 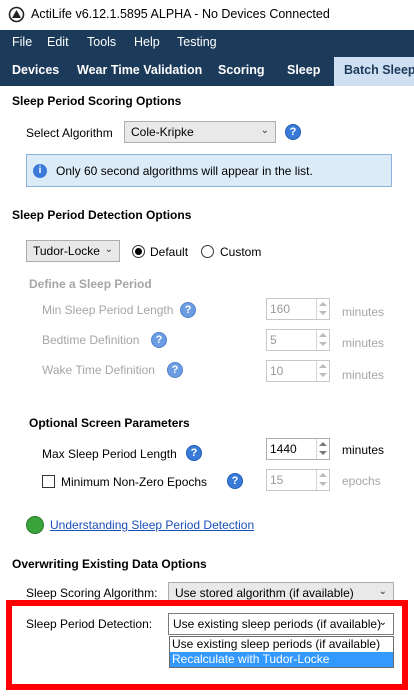 What do you see at coordinates (48, 481) in the screenshot?
I see `nonzero-epochs-checkbox` at bounding box center [48, 481].